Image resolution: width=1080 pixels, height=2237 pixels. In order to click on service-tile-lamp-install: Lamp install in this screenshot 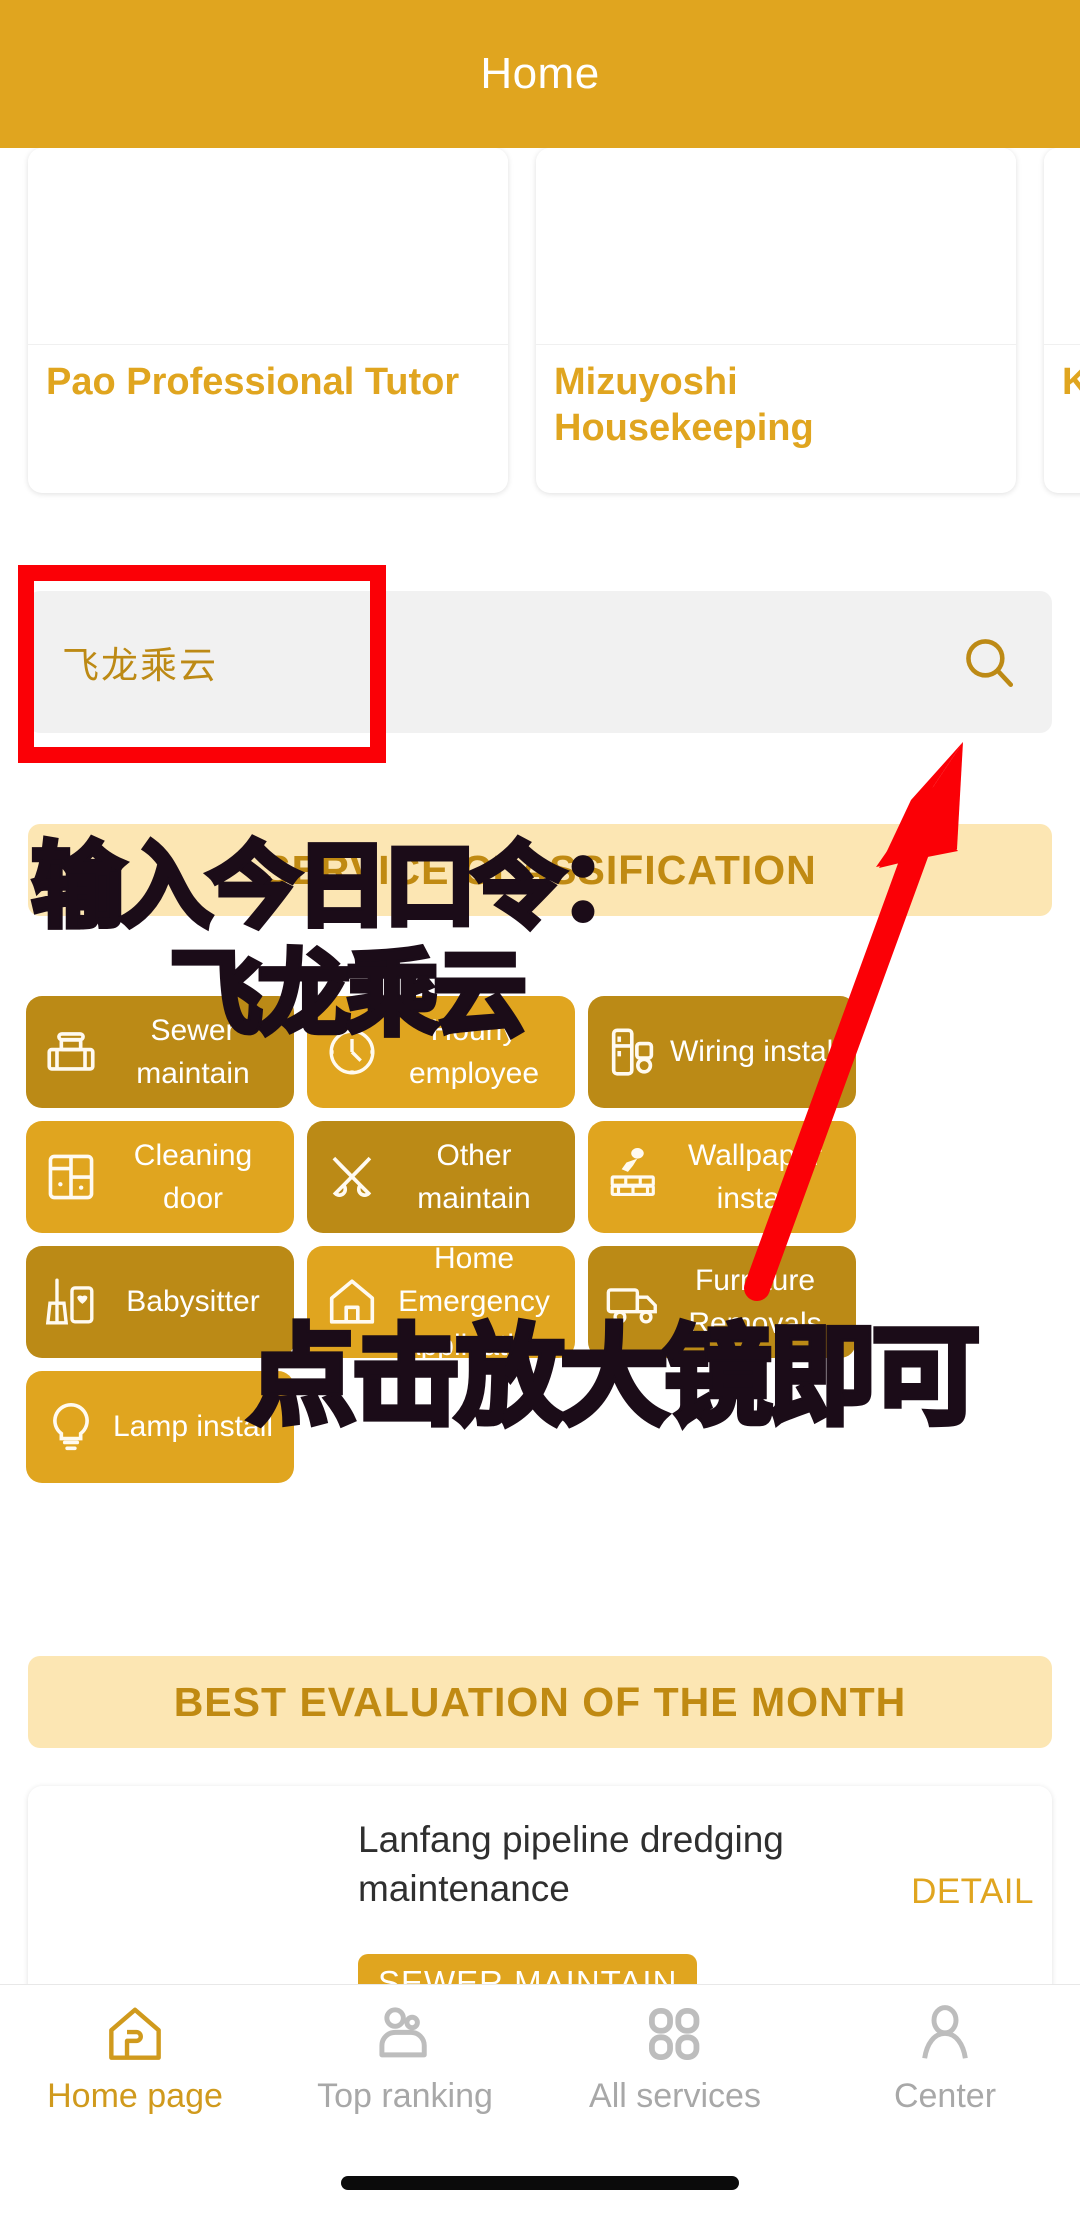, I will do `click(160, 1427)`.